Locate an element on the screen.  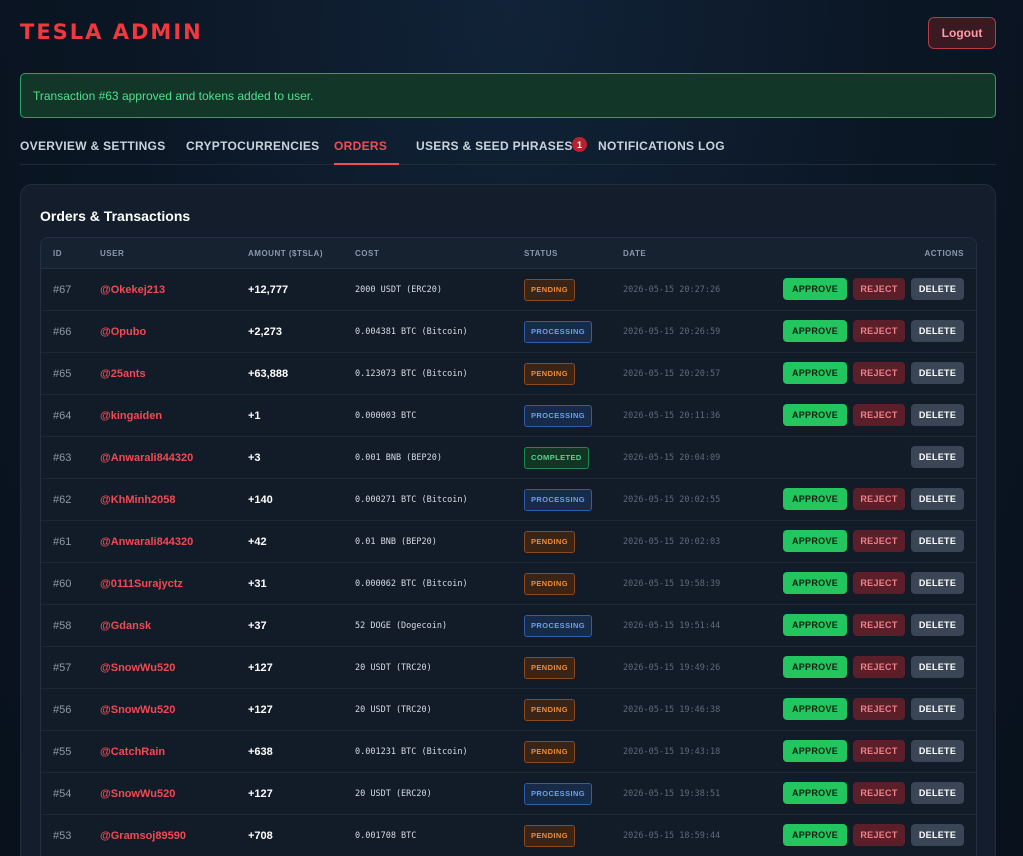
col-cost: COST is located at coordinates (367, 253).